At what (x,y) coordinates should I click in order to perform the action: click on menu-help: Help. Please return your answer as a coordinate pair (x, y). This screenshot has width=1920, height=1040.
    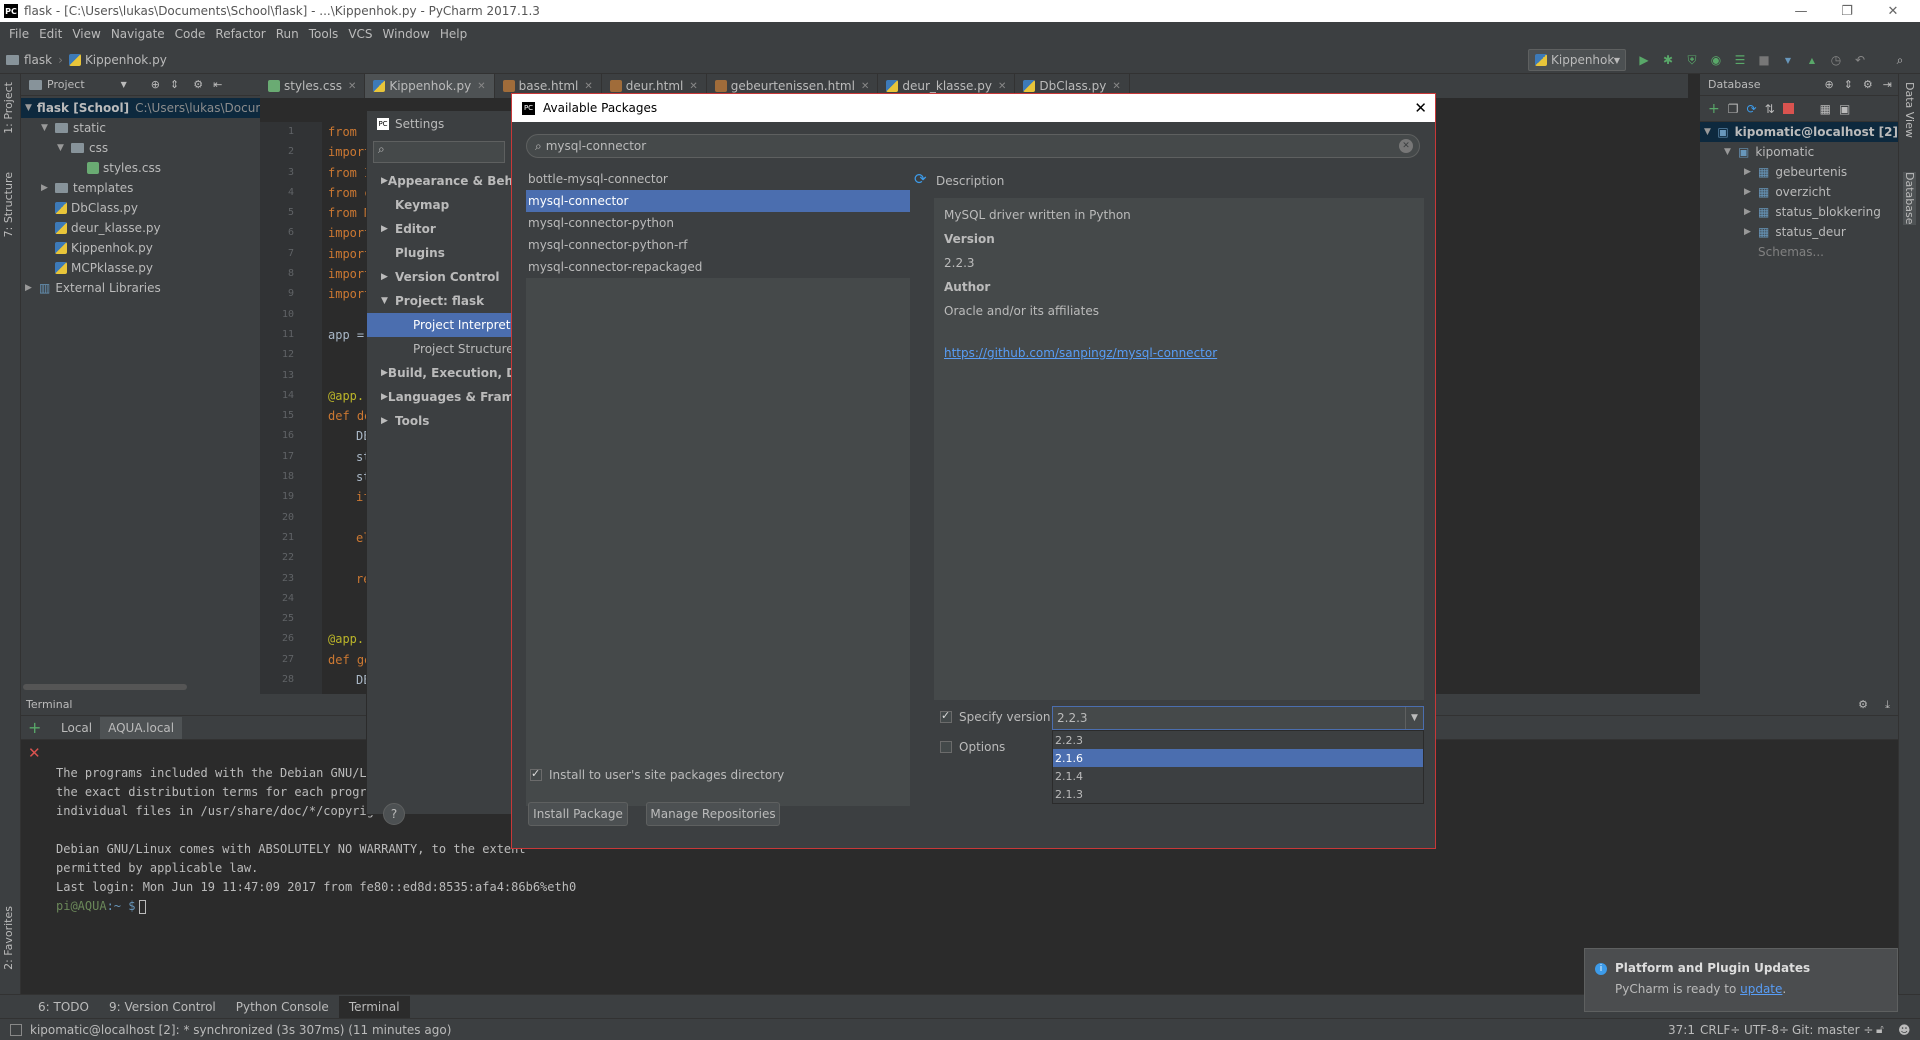
    Looking at the image, I should click on (453, 34).